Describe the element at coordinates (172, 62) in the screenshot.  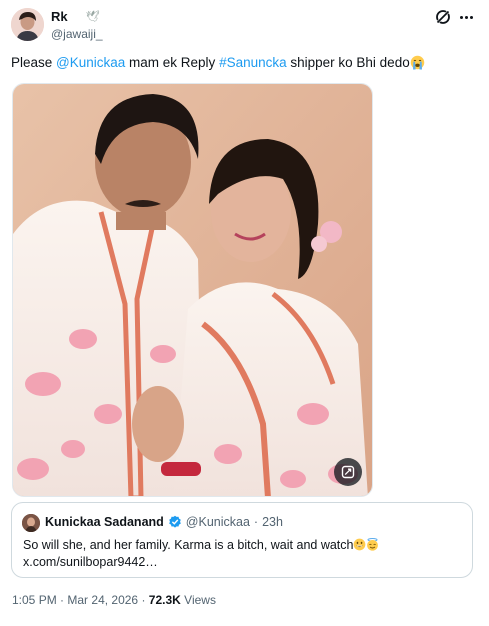
I see `tweet-text-part: mam ek Reply` at that location.